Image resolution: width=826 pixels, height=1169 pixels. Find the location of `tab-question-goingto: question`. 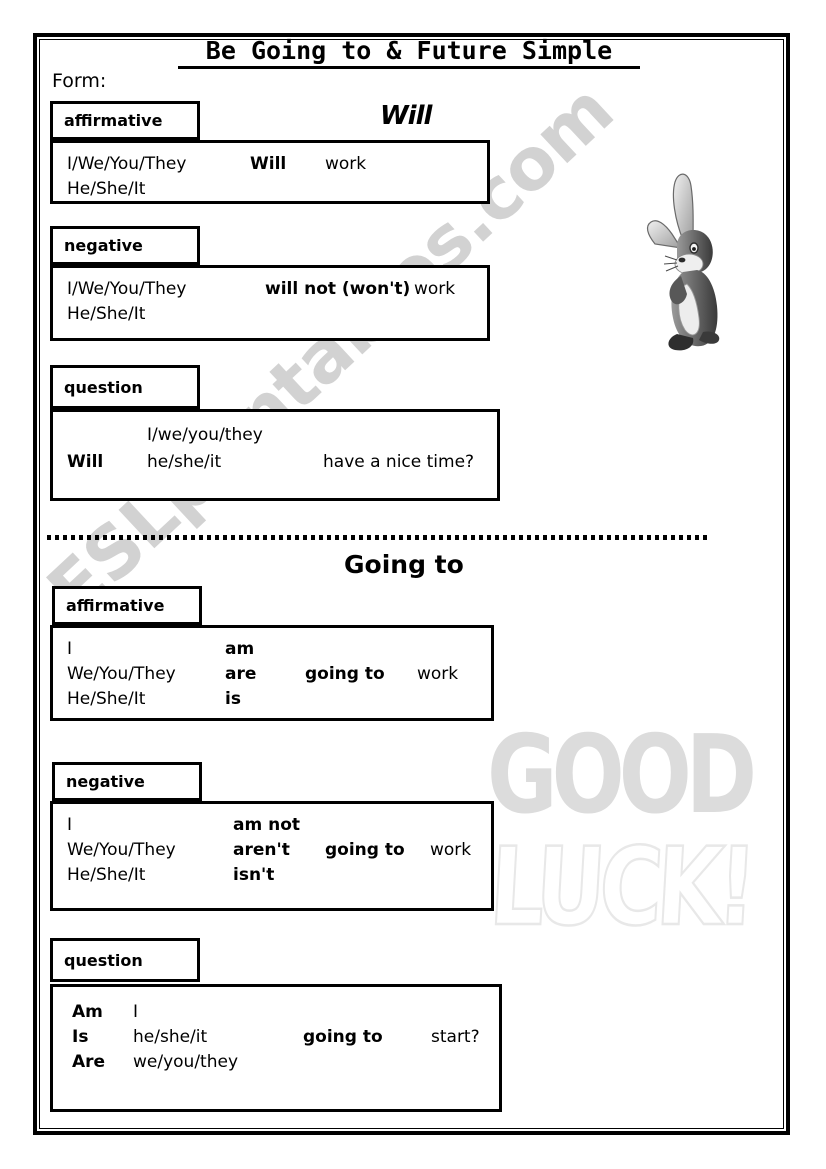

tab-question-goingto: question is located at coordinates (125, 960).